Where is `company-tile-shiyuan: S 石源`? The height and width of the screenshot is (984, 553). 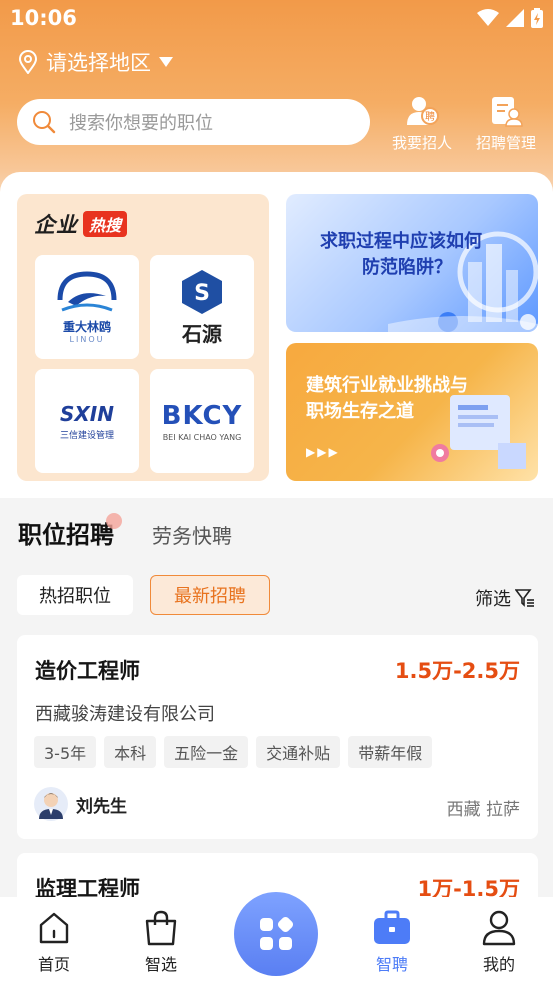 company-tile-shiyuan: S 石源 is located at coordinates (202, 307).